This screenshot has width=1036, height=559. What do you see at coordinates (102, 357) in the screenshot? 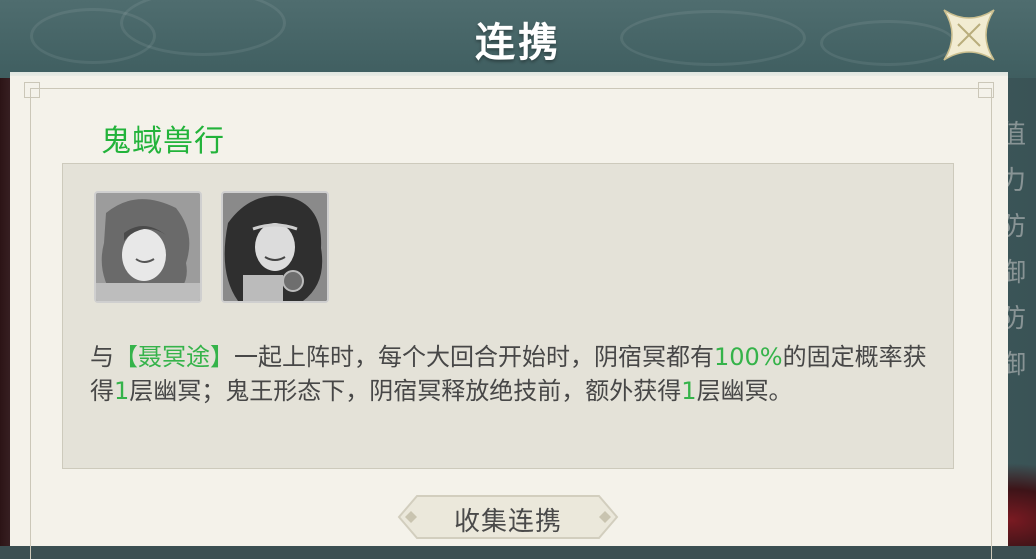
I see `desc-text: 与` at bounding box center [102, 357].